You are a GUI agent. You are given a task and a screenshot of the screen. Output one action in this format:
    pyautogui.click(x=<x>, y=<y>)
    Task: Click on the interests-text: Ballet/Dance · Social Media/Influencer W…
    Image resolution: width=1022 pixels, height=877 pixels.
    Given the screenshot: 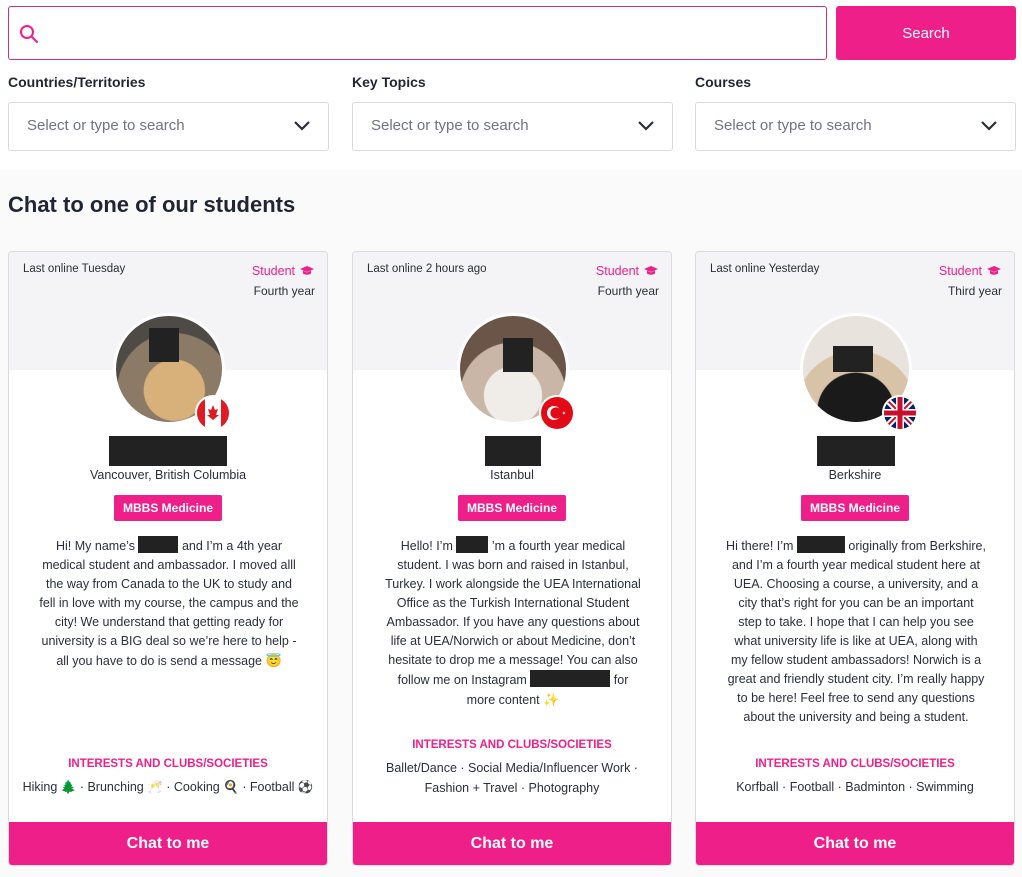 What is the action you would take?
    pyautogui.click(x=512, y=778)
    